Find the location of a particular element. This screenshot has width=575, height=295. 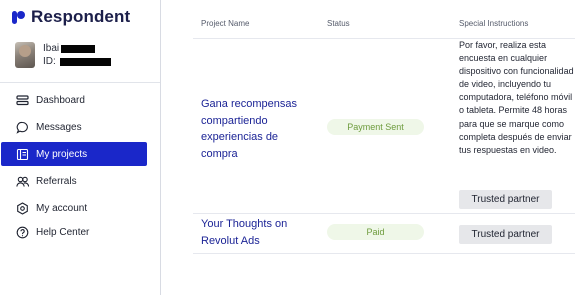

column-header-status: Status is located at coordinates (338, 23).